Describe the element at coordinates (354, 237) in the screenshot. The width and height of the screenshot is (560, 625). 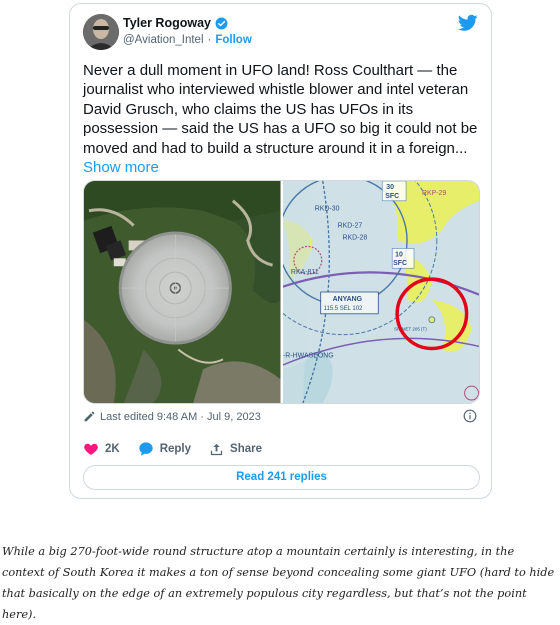
I see `map-label-rkd28: RKD-28` at that location.